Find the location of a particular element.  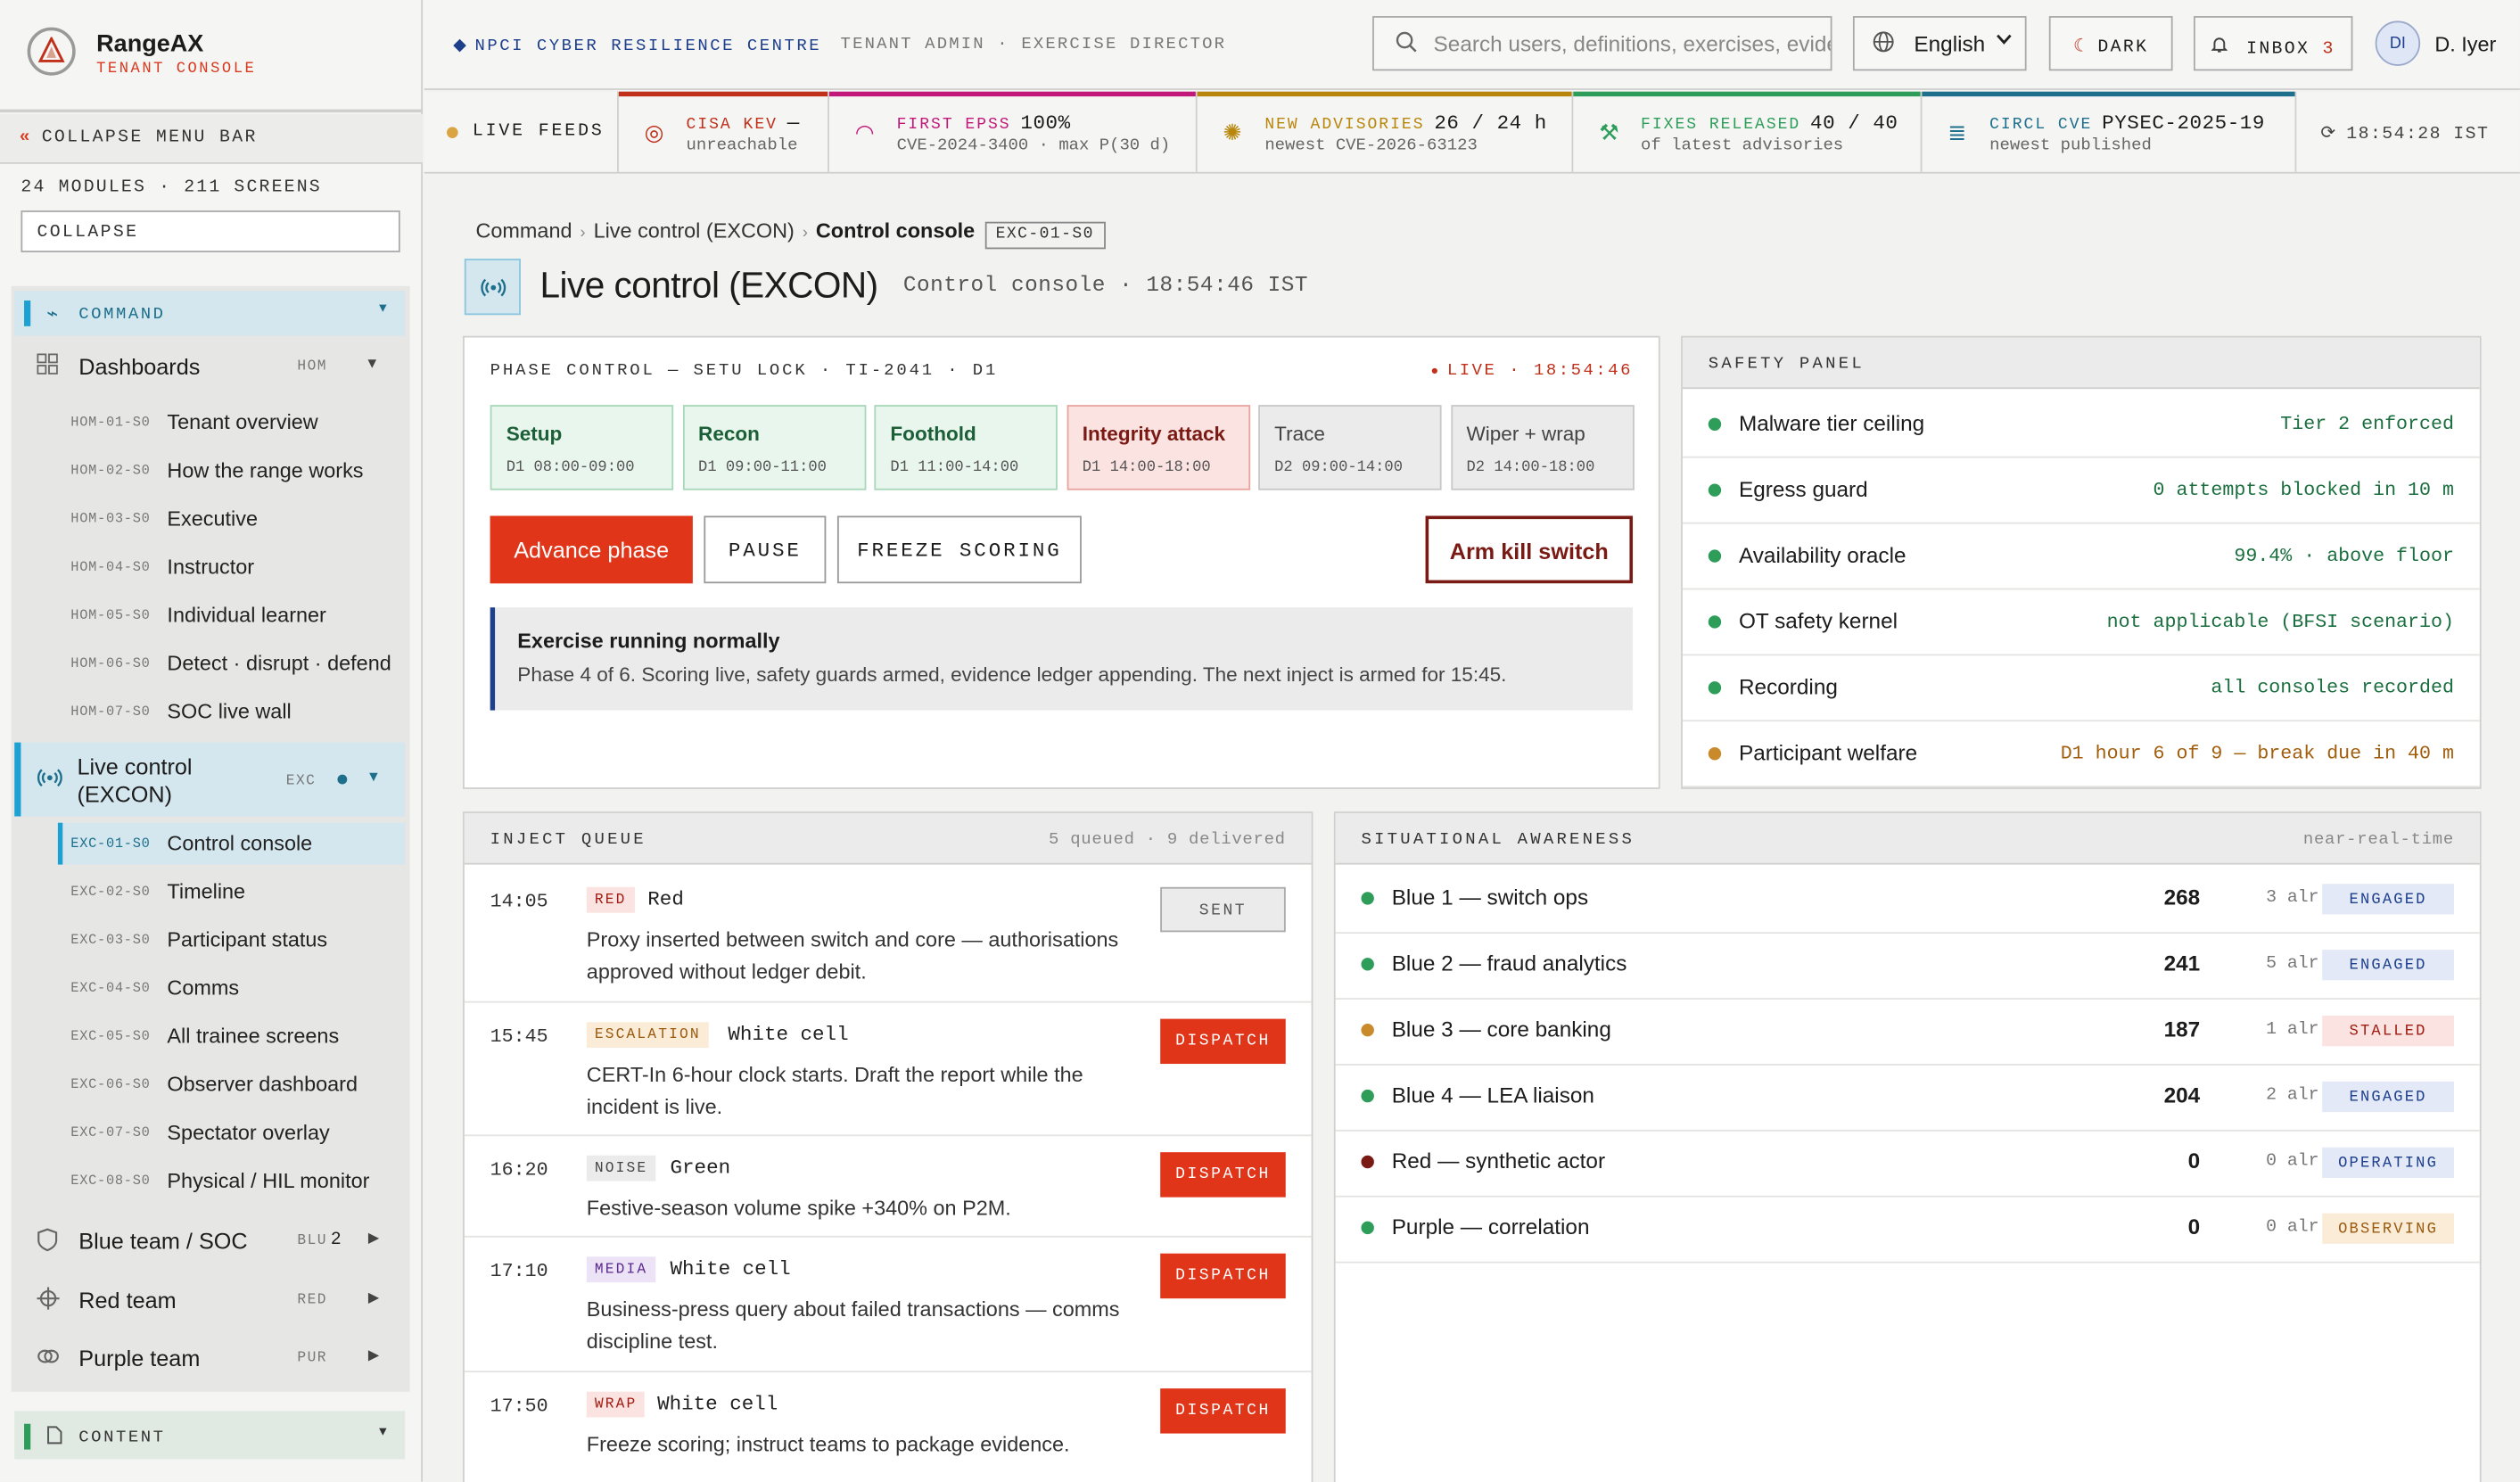

sidebar-item-live-control: Live control (EXCON) EXC ▼ is located at coordinates (210, 780).